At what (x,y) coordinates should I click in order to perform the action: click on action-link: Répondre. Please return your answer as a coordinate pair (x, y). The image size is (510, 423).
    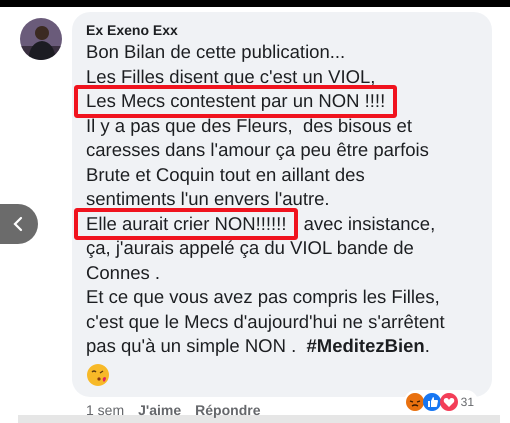
    Looking at the image, I should click on (227, 410).